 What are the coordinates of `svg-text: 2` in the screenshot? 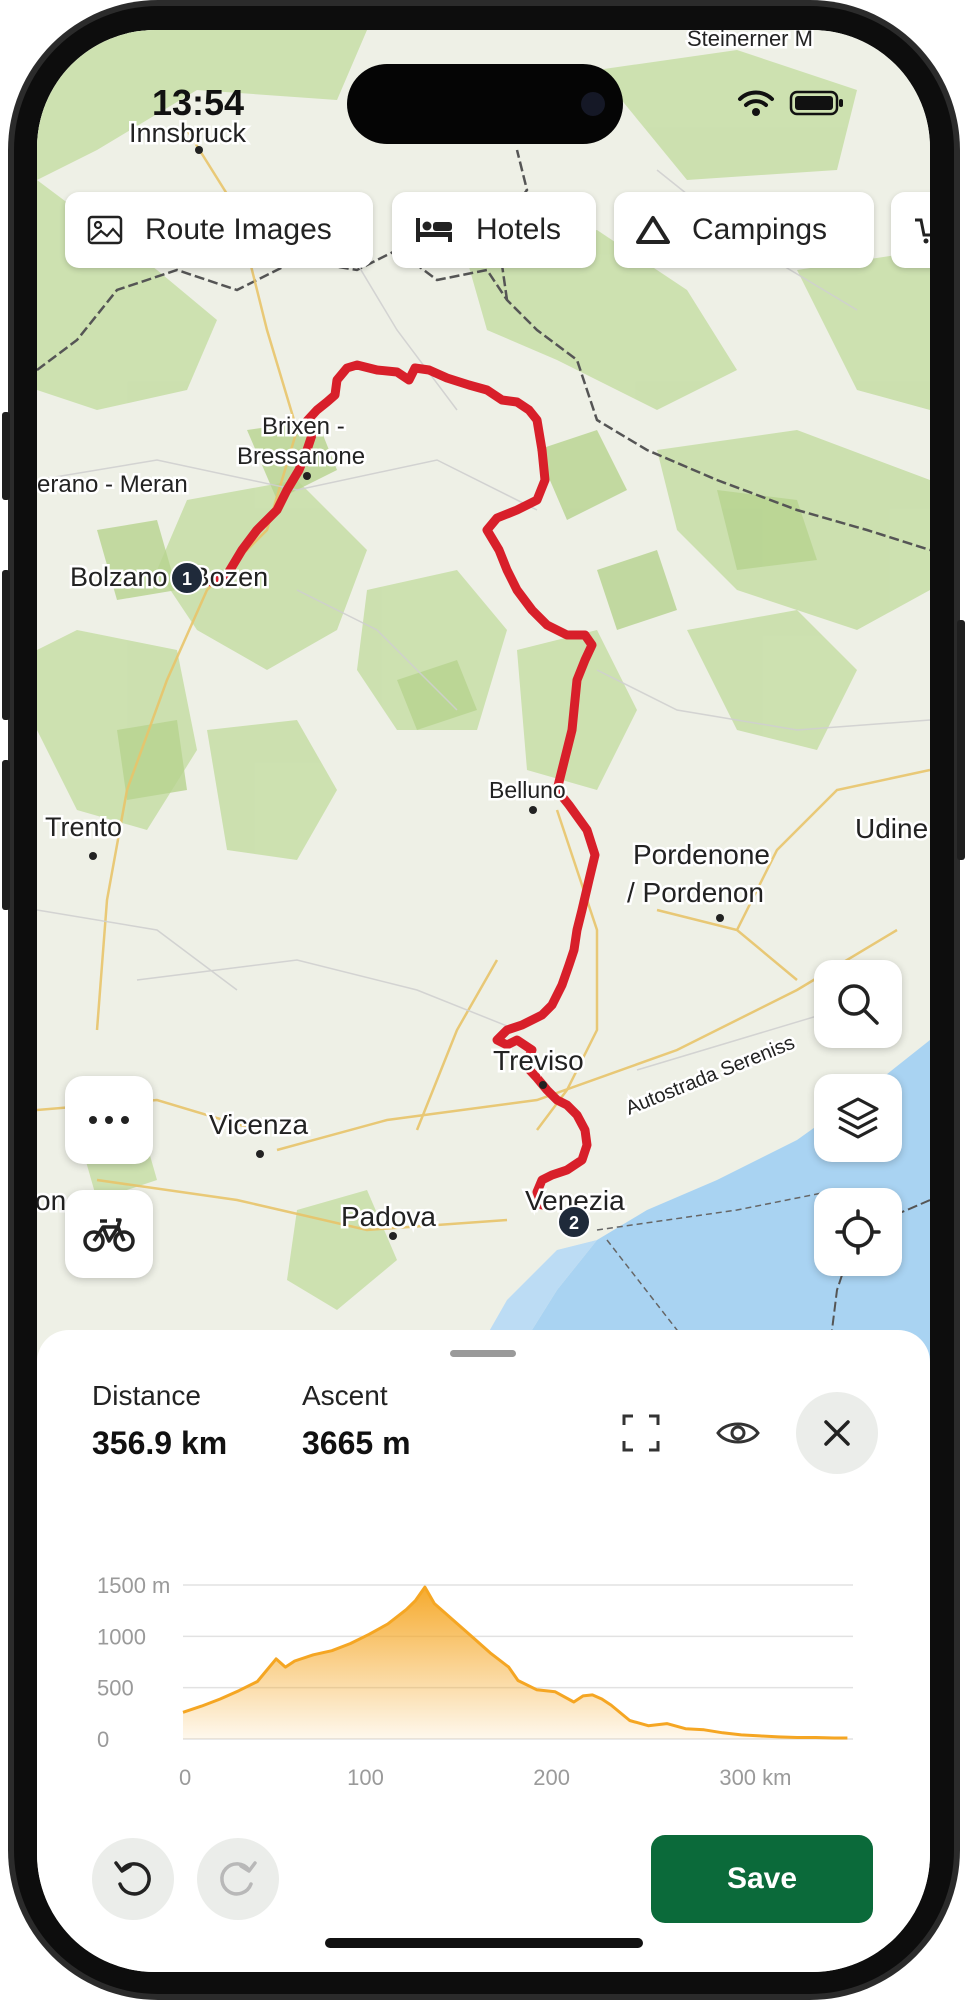 It's located at (574, 1223).